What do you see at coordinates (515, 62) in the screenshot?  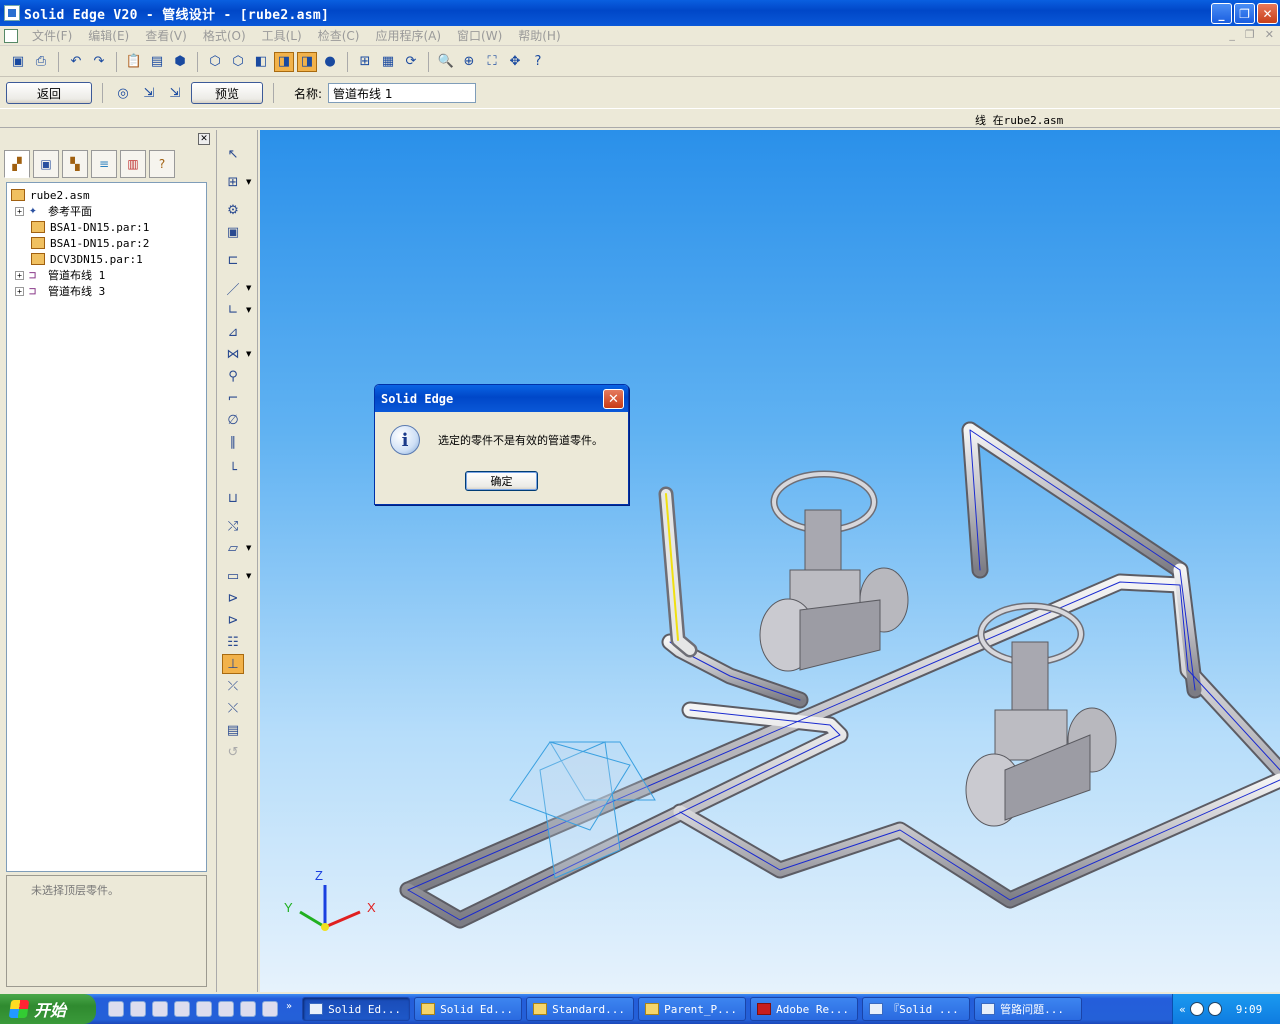 I see `pan-icon: ✥` at bounding box center [515, 62].